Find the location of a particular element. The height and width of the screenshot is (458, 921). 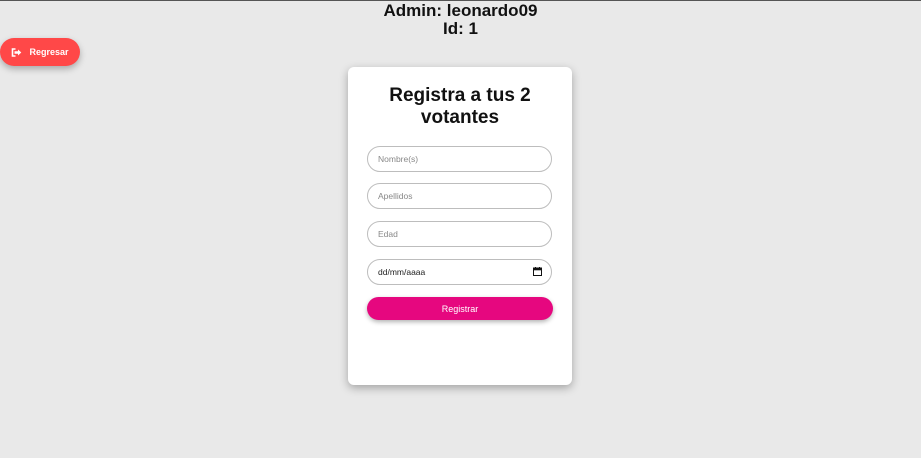

fecha-input-value: dd/mm/aaaa is located at coordinates (402, 272).